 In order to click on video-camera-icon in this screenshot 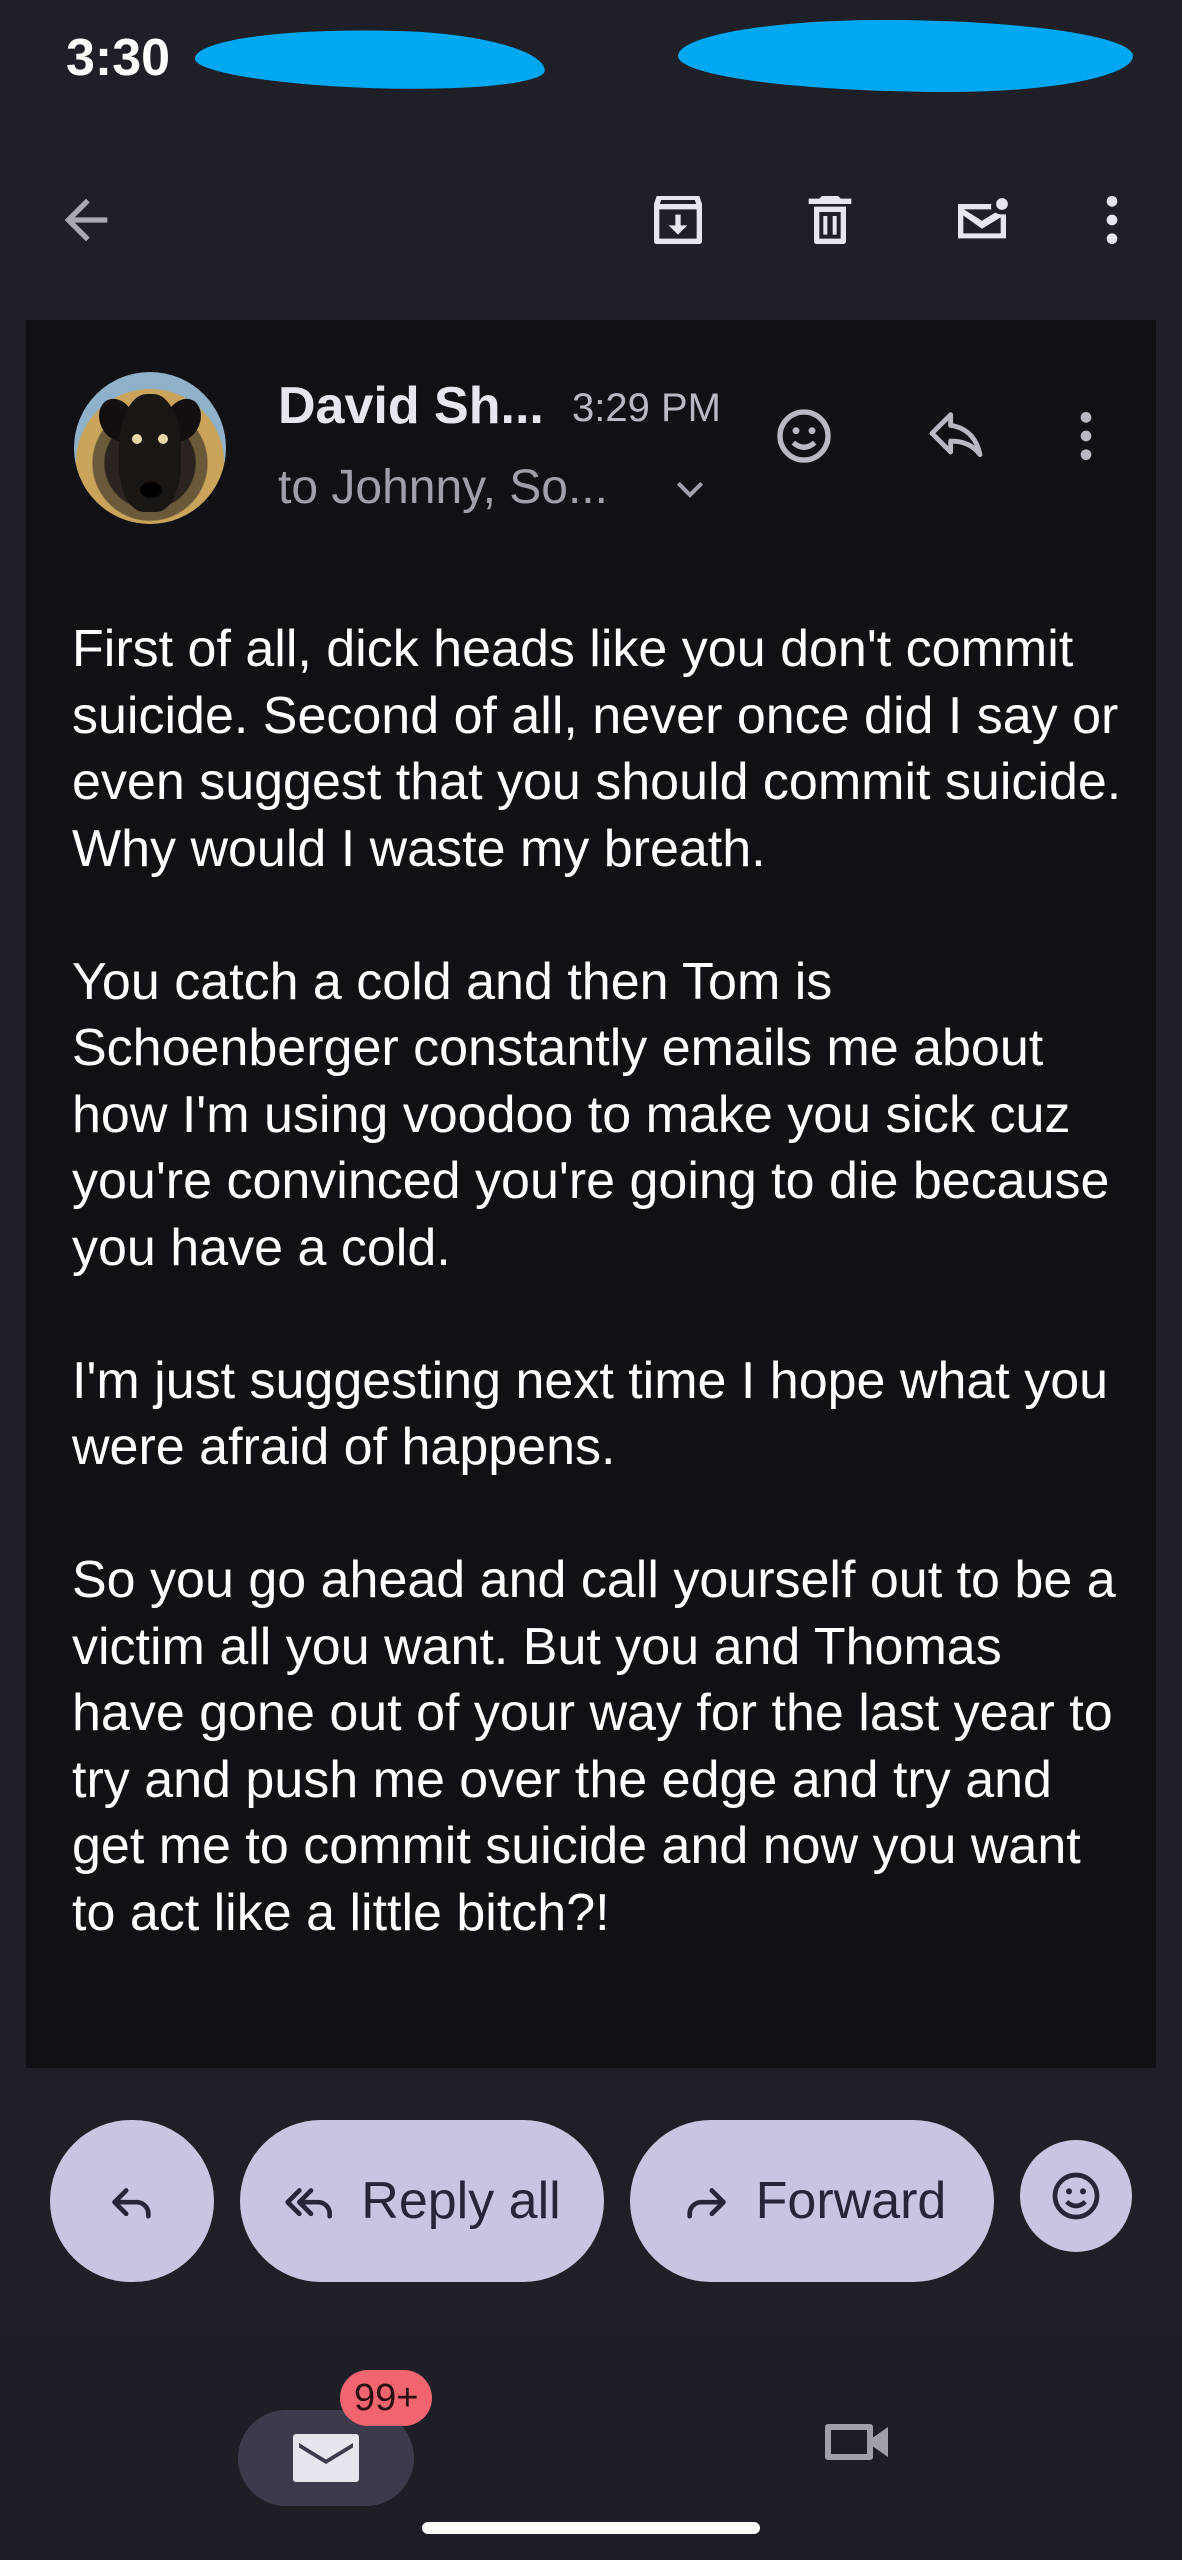, I will do `click(856, 2442)`.